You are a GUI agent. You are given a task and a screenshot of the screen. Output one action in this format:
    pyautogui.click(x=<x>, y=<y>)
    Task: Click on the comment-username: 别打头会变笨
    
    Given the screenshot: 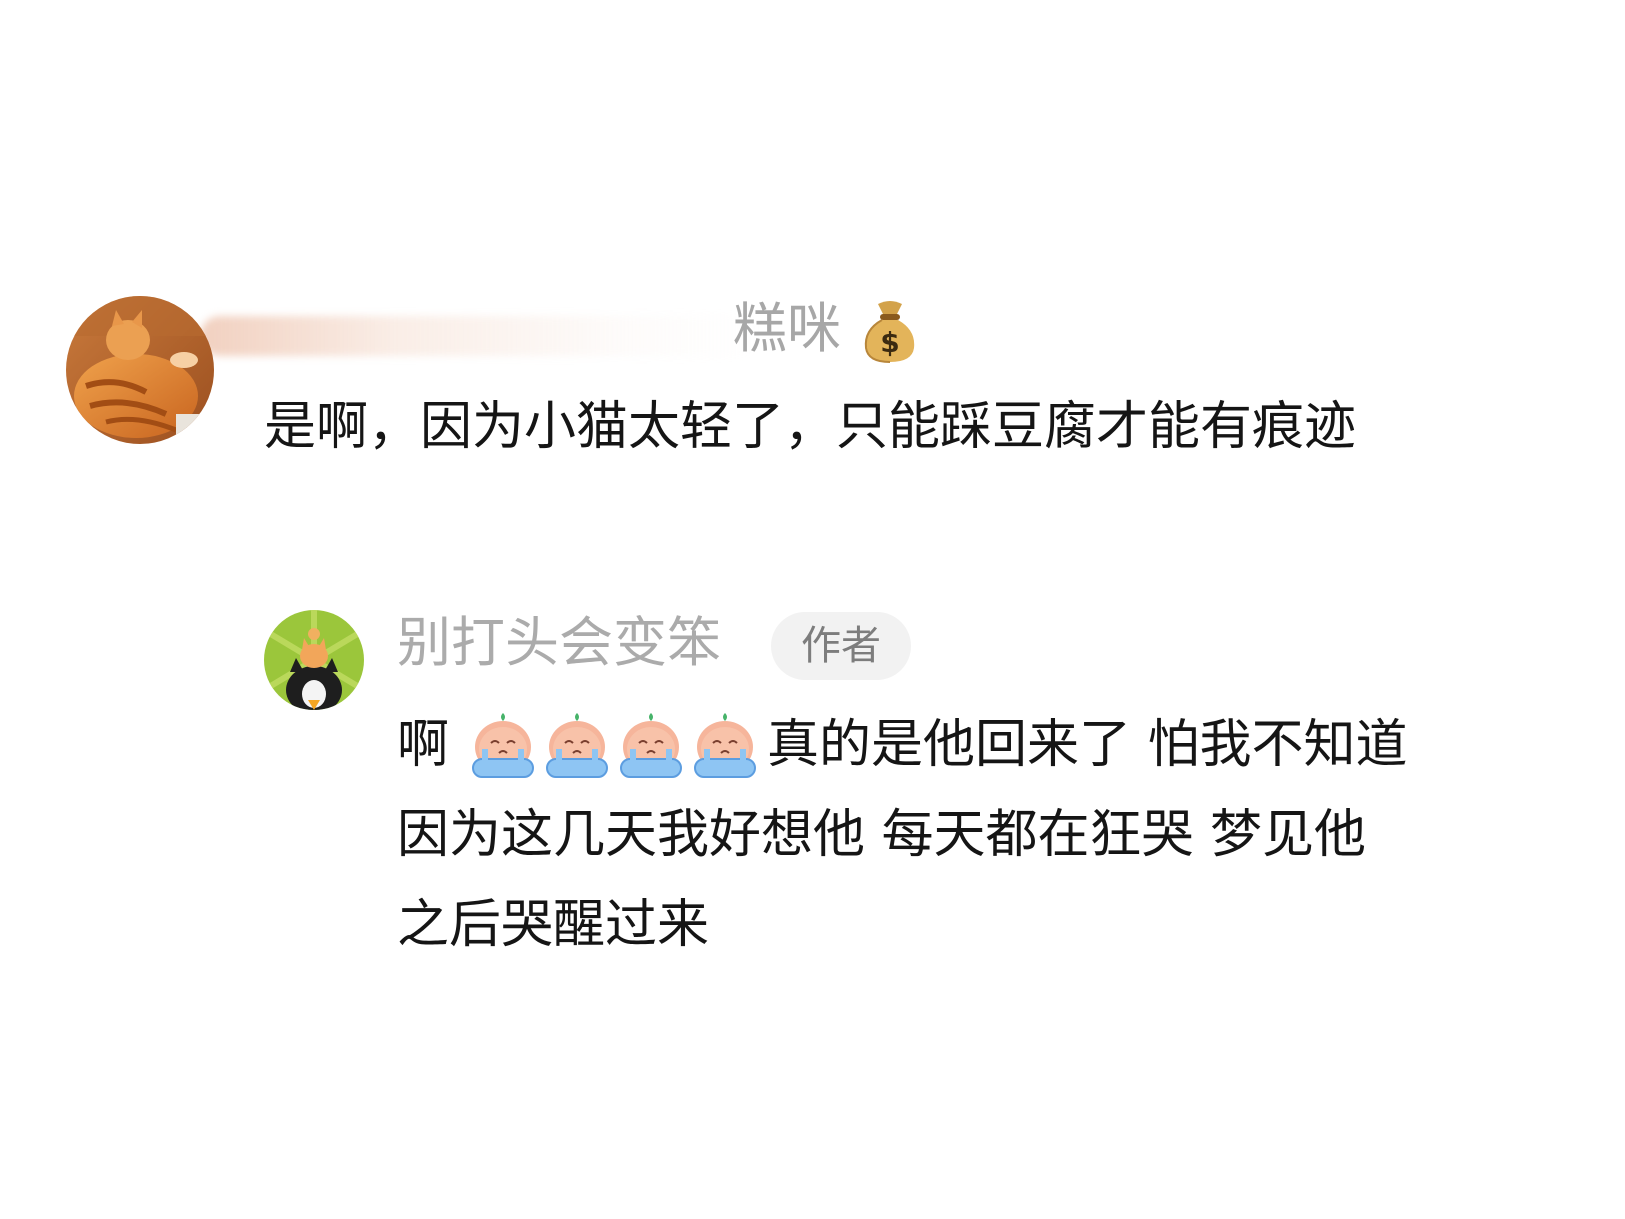 What is the action you would take?
    pyautogui.click(x=559, y=643)
    